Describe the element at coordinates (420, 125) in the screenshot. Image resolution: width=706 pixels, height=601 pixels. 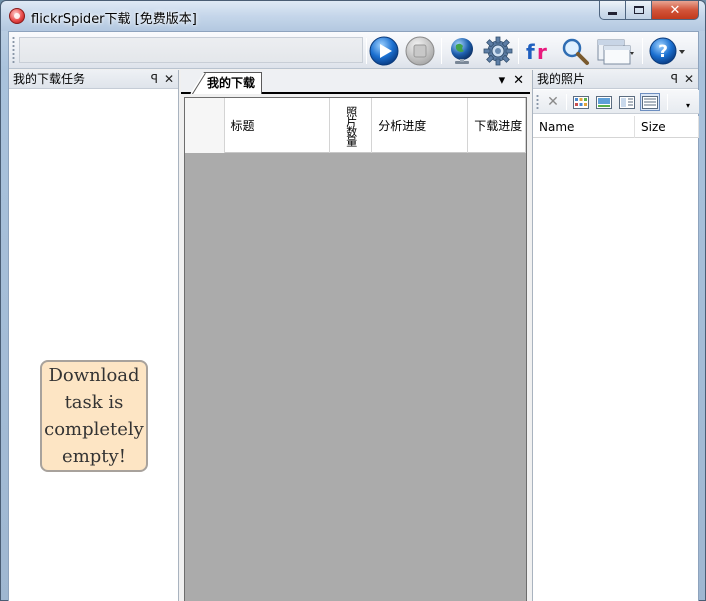
I see `column-header-analysis-progress: 分析进度` at that location.